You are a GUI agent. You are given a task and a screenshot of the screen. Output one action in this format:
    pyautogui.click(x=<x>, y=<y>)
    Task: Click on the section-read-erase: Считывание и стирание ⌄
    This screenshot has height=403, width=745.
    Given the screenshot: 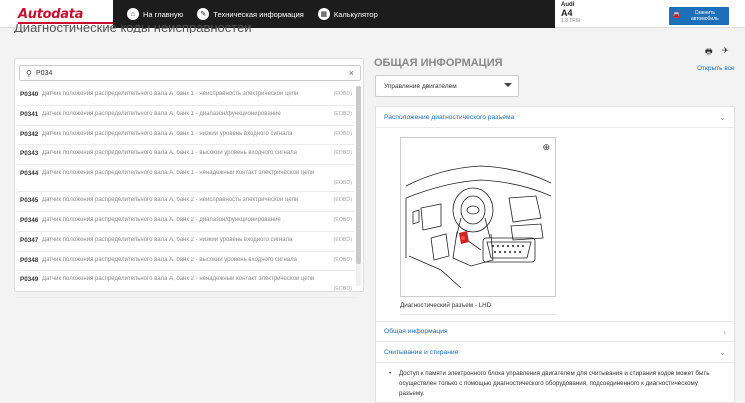 What is the action you would take?
    pyautogui.click(x=555, y=352)
    